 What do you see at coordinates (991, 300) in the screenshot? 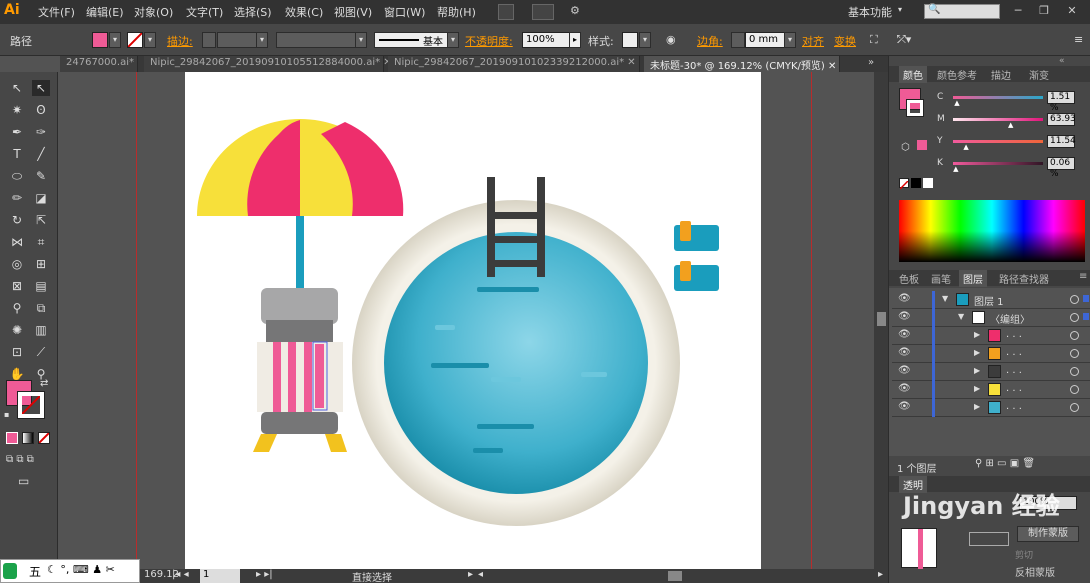
I see `layer-row-top: 👁 ▼ 图层 1` at bounding box center [991, 300].